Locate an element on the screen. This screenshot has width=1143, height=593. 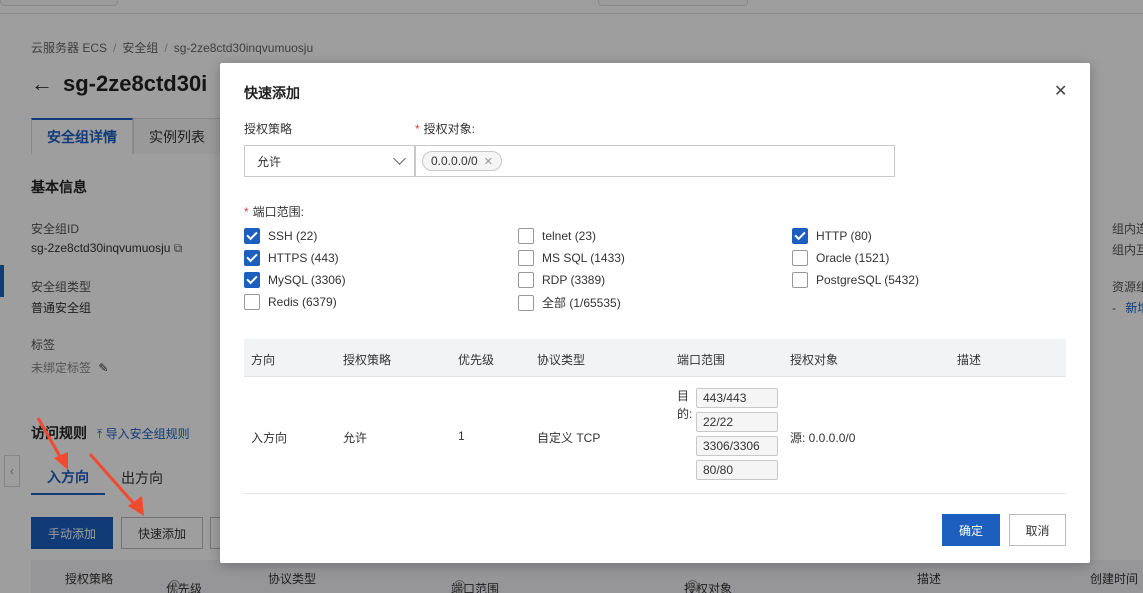
policy-select: 允许 is located at coordinates (329, 161).